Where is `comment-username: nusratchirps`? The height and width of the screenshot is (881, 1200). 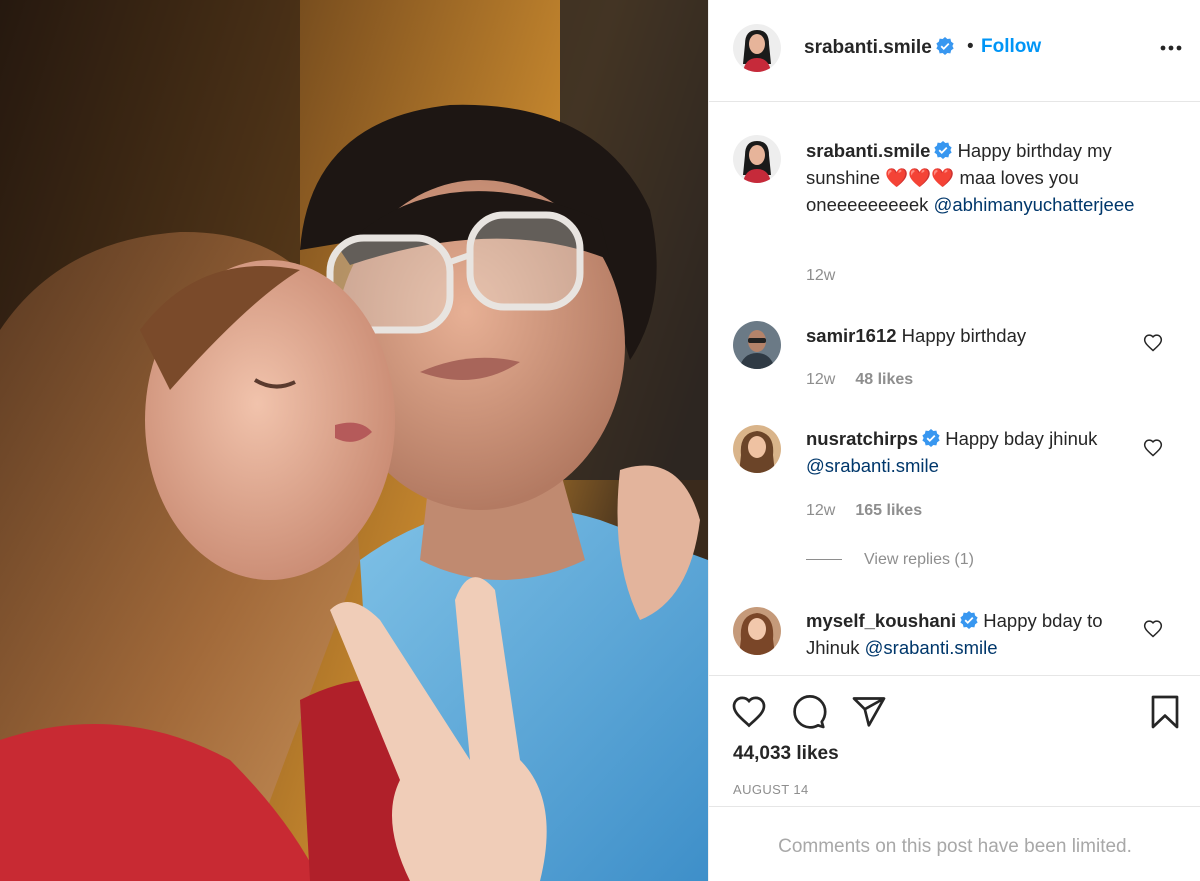 comment-username: nusratchirps is located at coordinates (862, 438).